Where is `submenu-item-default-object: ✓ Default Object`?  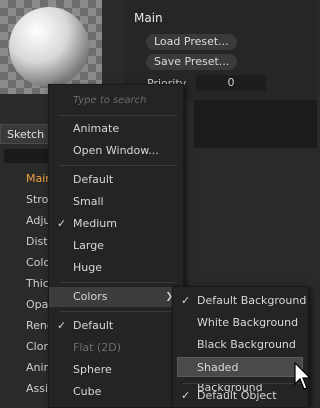 submenu-item-default-object: ✓ Default Object is located at coordinates (240, 396).